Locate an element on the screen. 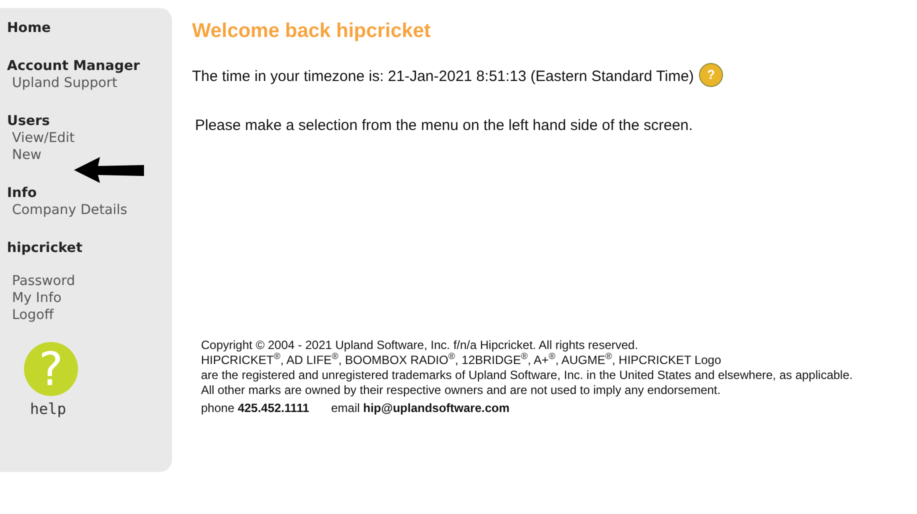 The height and width of the screenshot is (514, 917). phone-text: phone 425.452.1111 is located at coordinates (255, 408).